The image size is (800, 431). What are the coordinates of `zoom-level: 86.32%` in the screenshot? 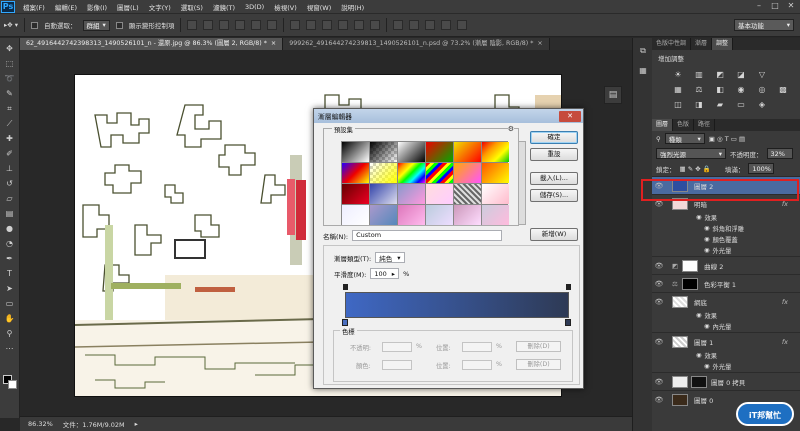 It's located at (40, 424).